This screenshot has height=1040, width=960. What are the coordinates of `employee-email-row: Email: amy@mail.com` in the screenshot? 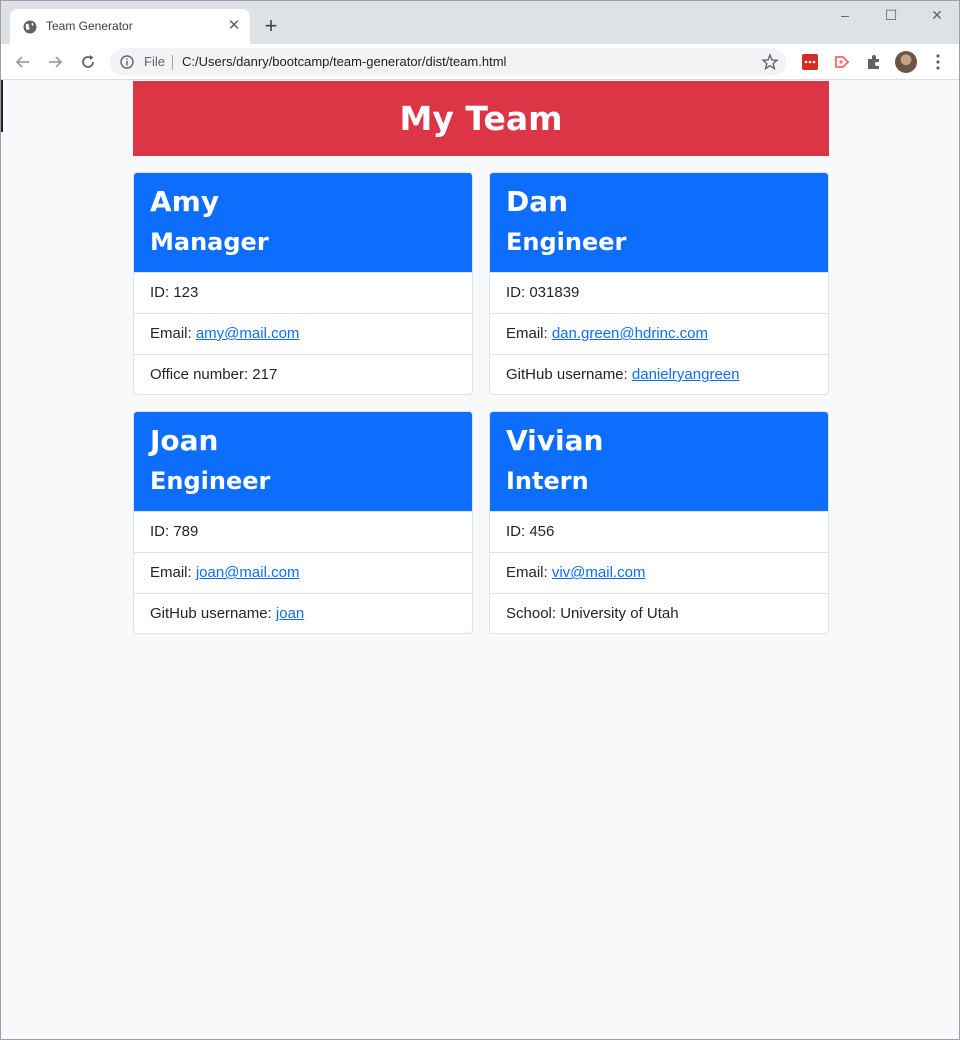 It's located at (303, 333).